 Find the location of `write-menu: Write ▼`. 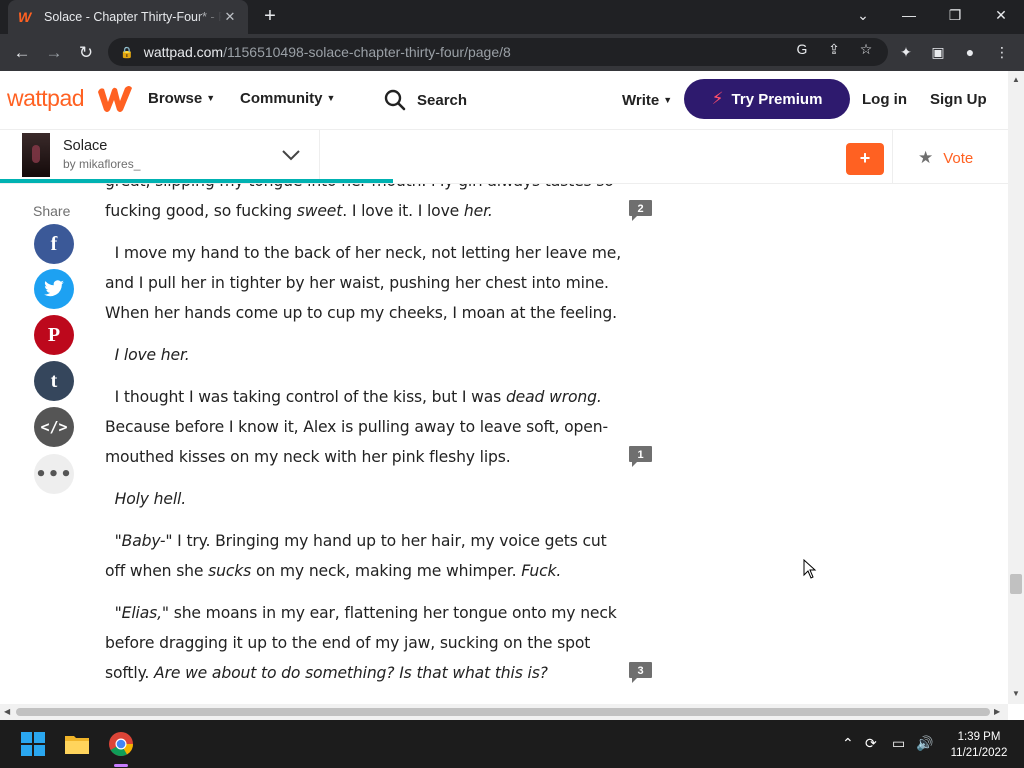

write-menu: Write ▼ is located at coordinates (647, 100).